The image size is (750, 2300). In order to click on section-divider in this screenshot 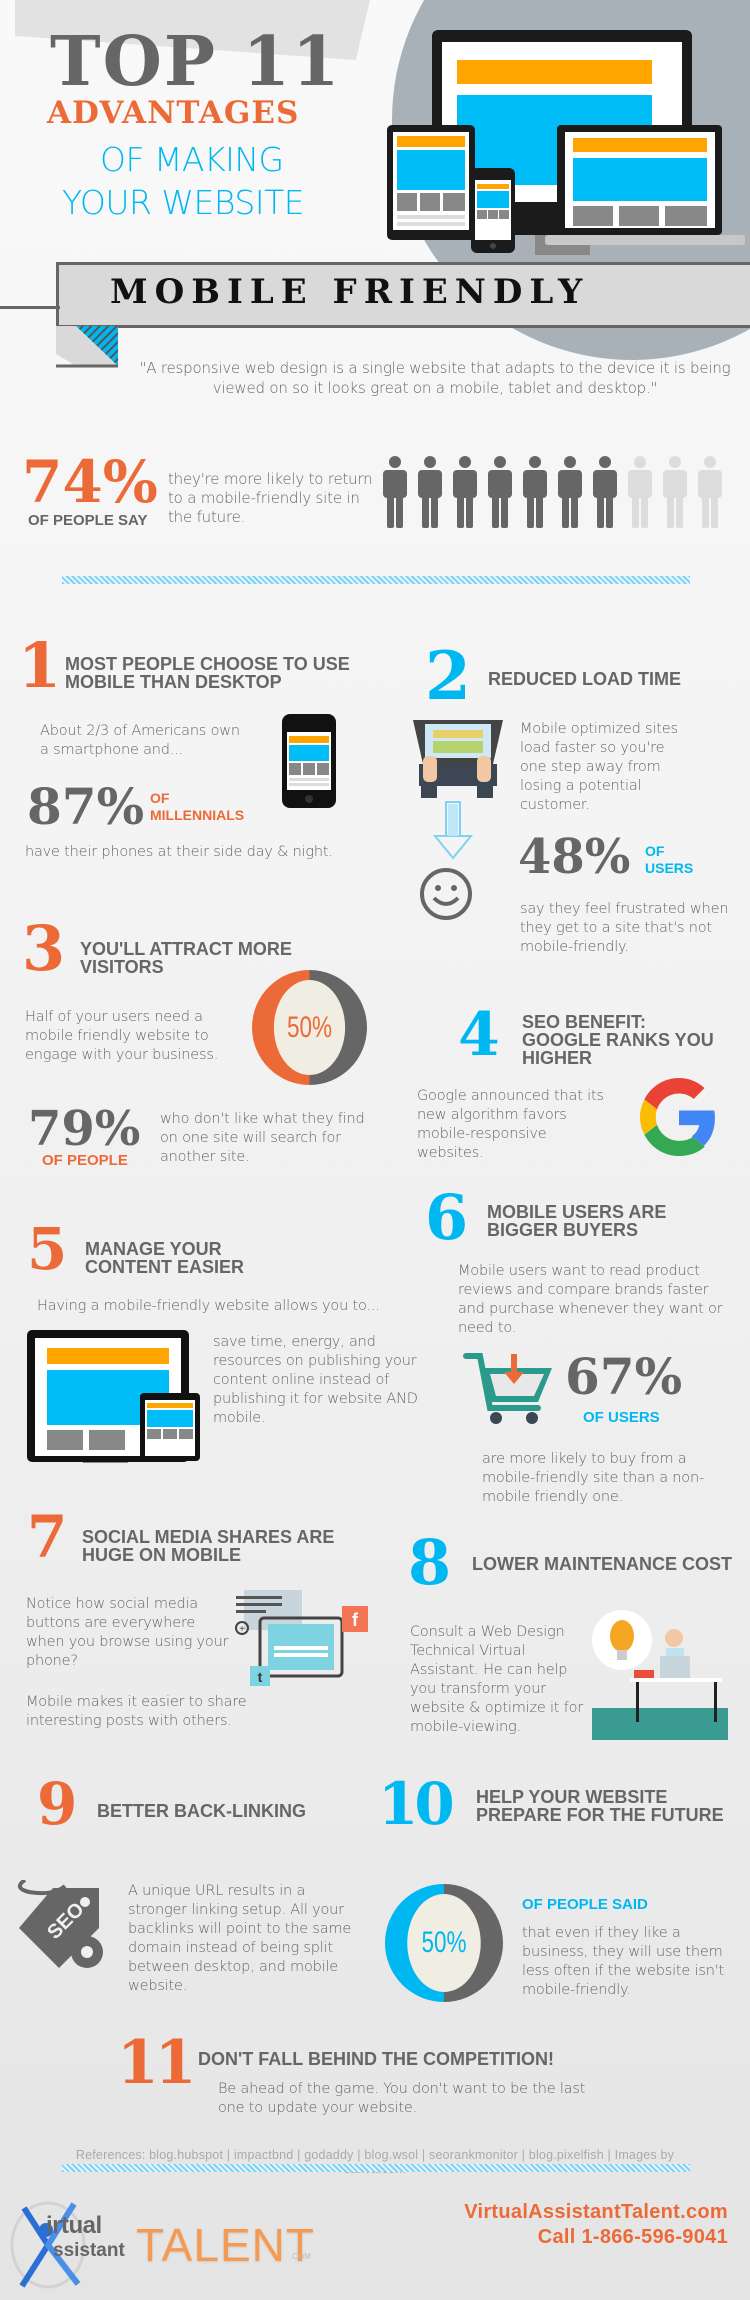, I will do `click(376, 580)`.